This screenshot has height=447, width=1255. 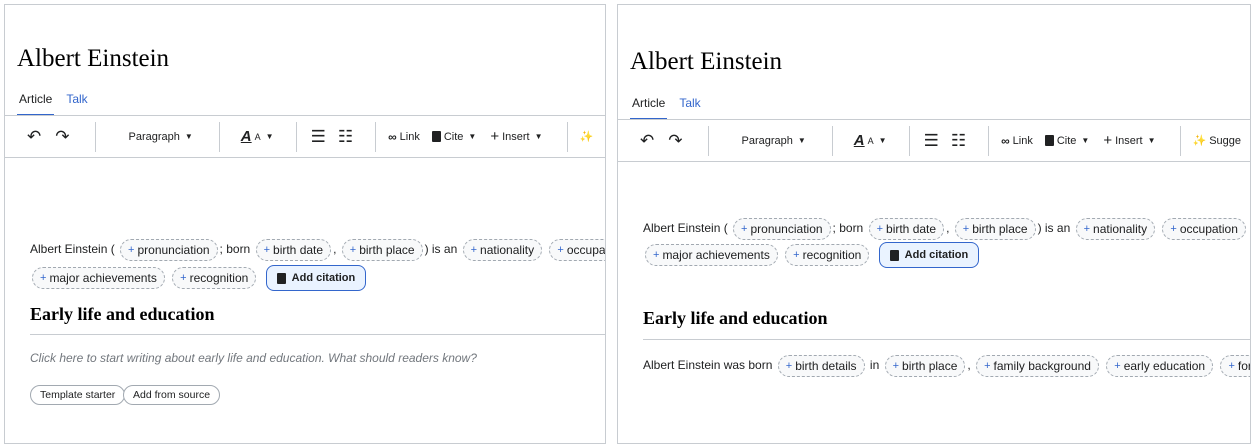 I want to click on chip-label: occupation, so click(x=586, y=249).